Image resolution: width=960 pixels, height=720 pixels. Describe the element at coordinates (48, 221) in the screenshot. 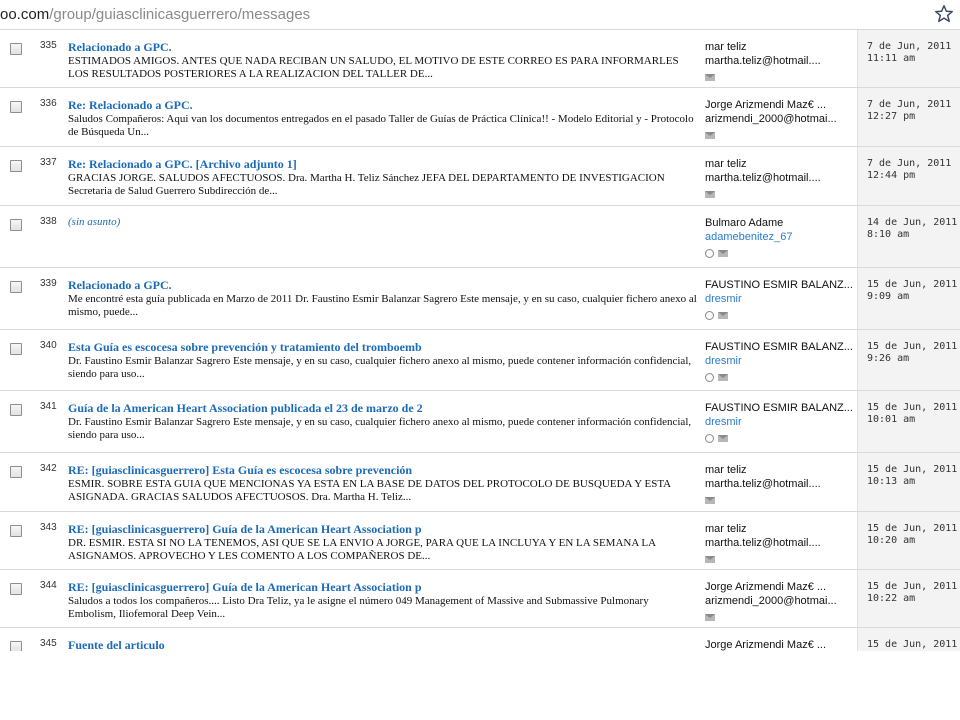

I see `message-number: 338` at that location.